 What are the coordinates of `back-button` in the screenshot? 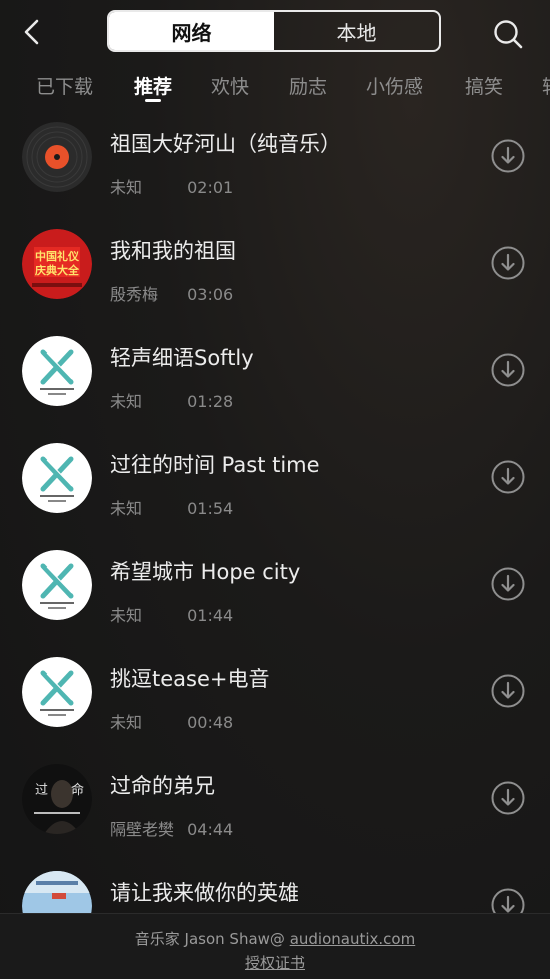 It's located at (32, 32).